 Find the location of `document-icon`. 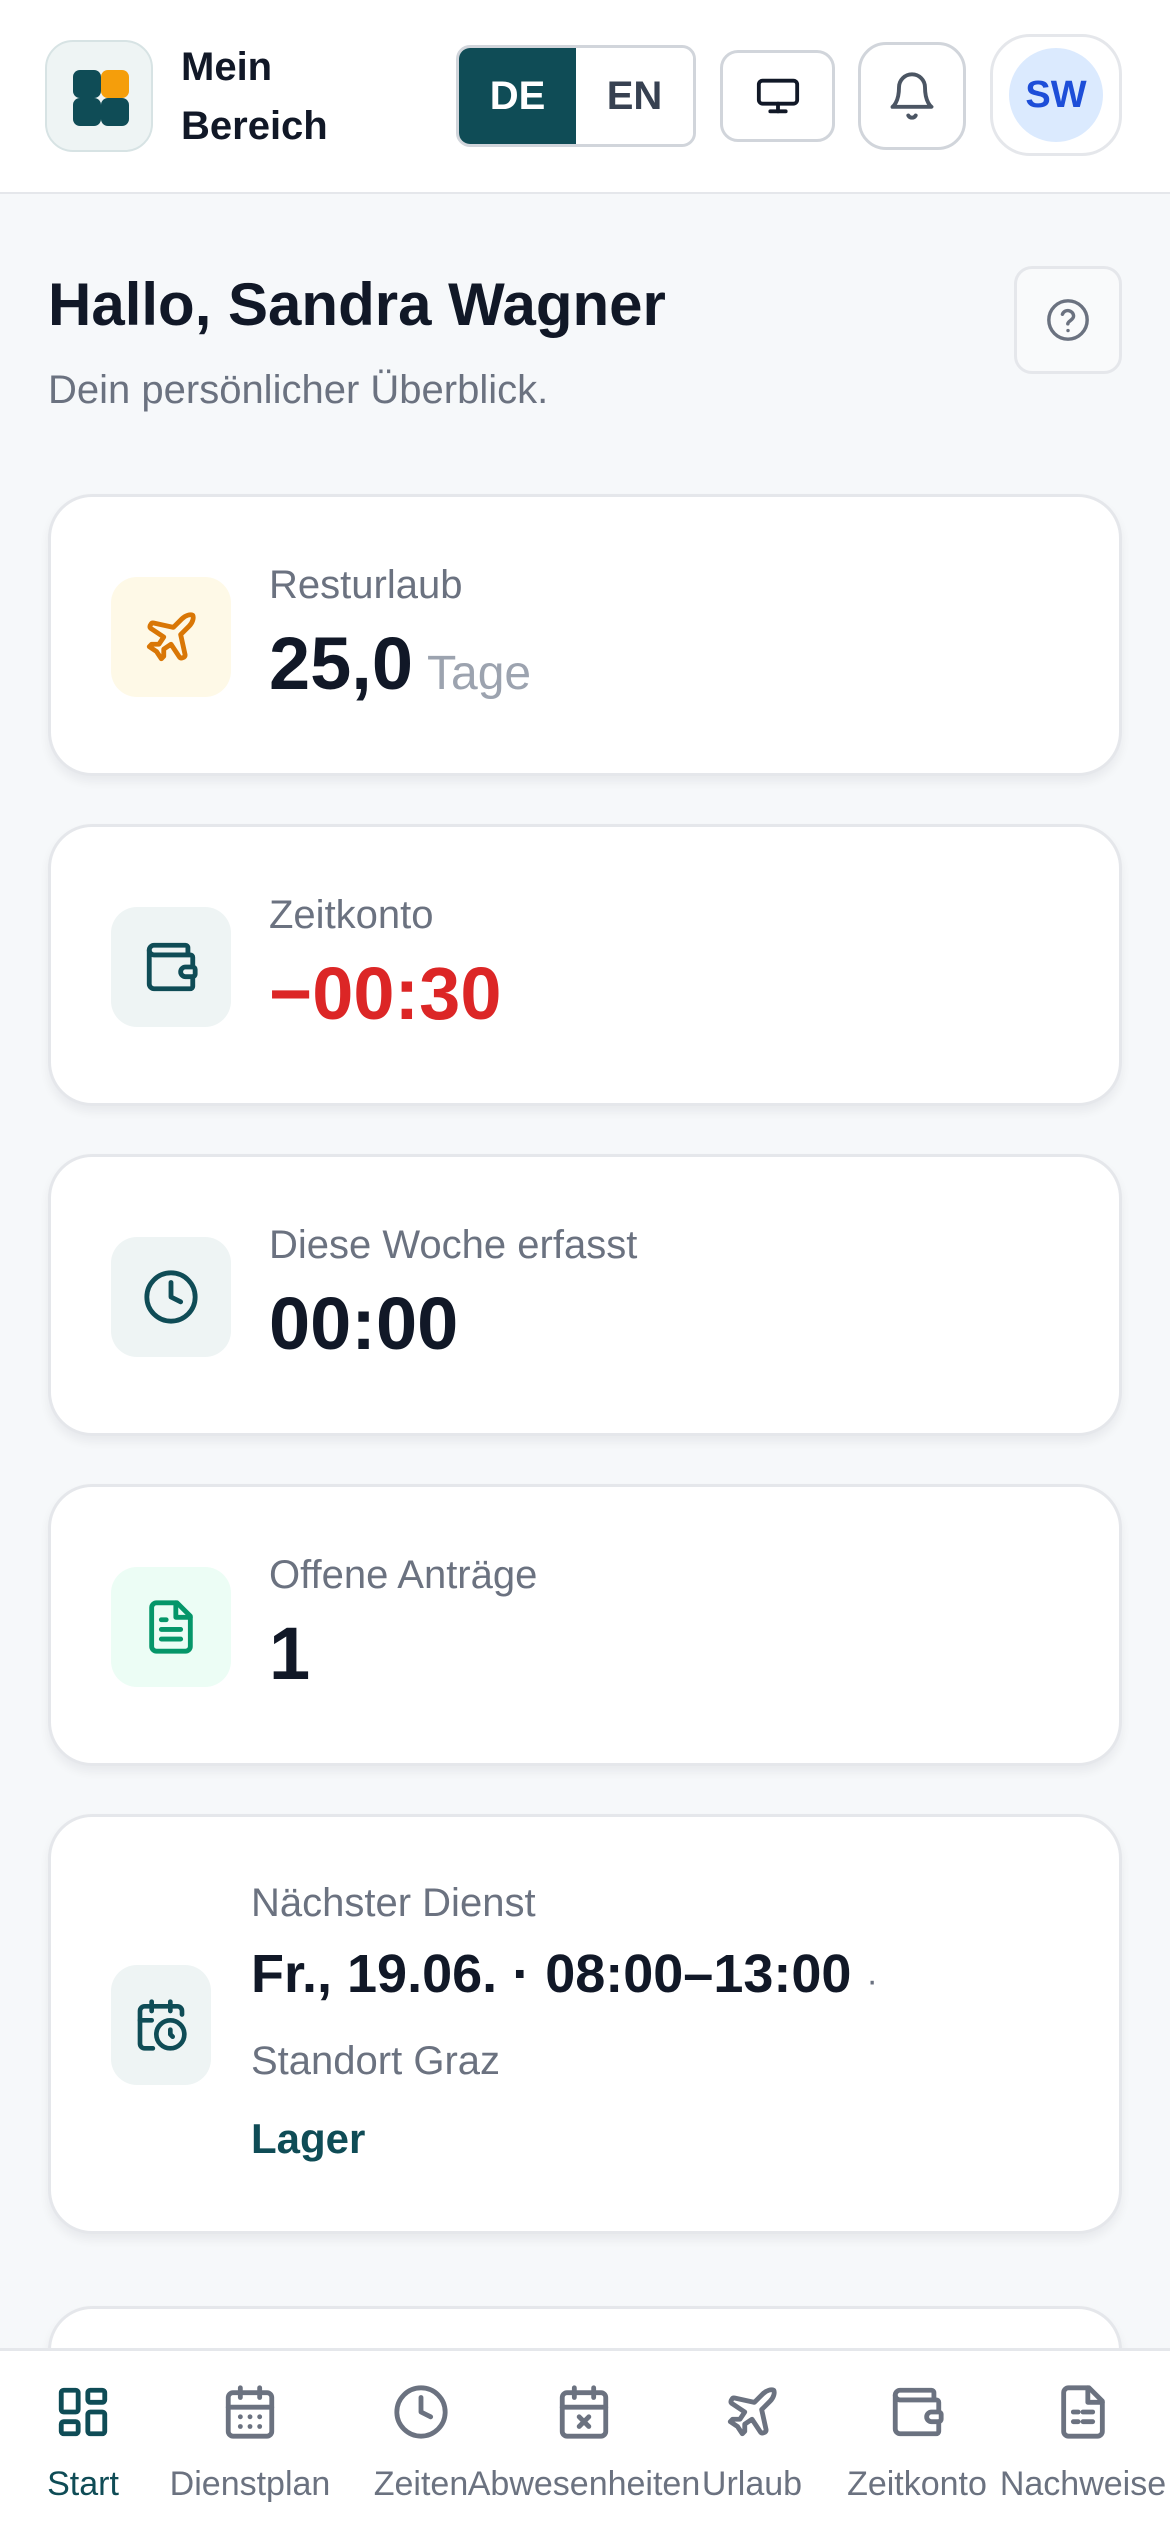

document-icon is located at coordinates (171, 1627).